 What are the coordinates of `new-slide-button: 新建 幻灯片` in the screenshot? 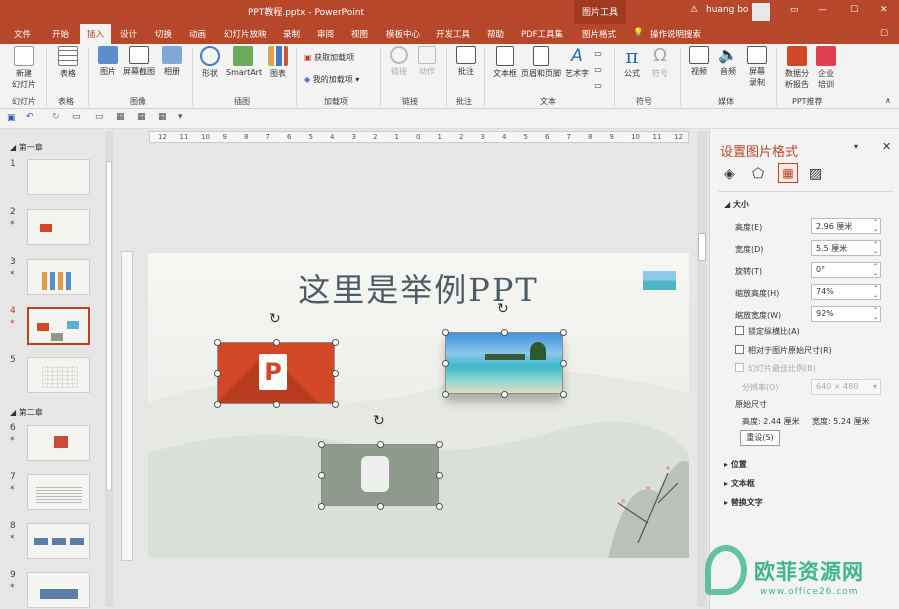 It's located at (24, 68).